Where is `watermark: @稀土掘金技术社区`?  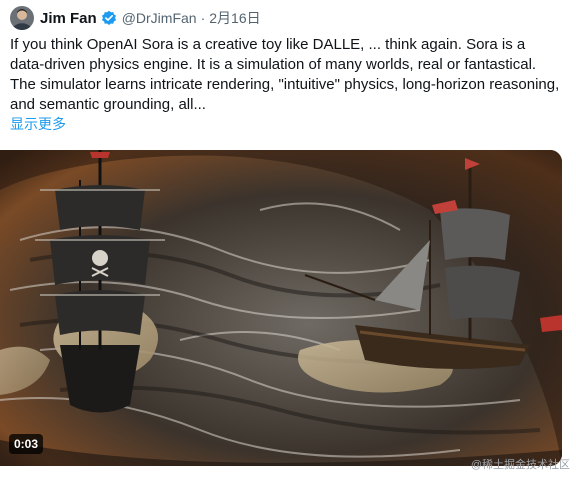 watermark: @稀土掘金技术社区 is located at coordinates (520, 465).